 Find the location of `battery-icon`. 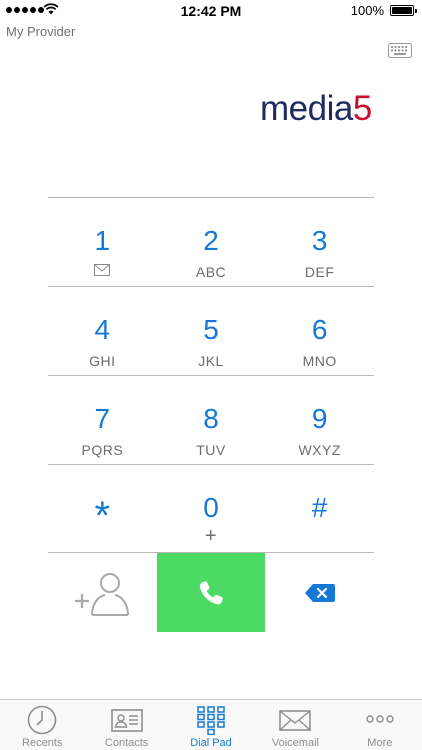

battery-icon is located at coordinates (403, 10).